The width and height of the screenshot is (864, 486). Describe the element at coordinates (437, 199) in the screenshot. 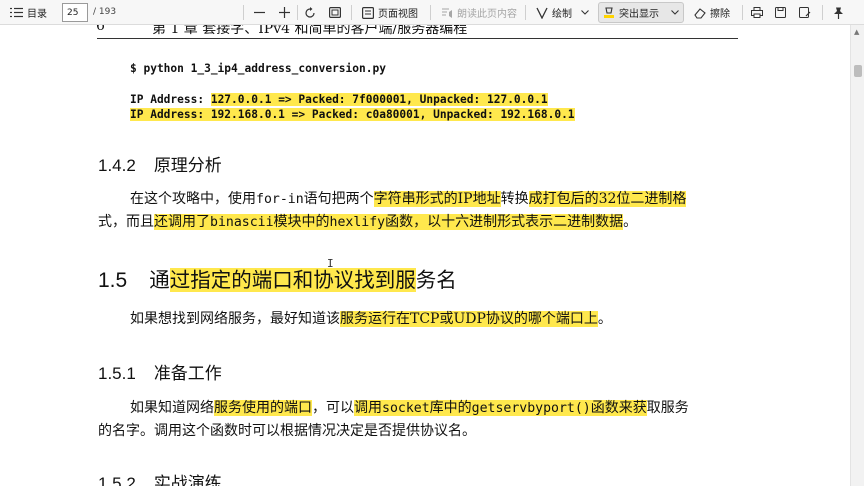

I see `highlight-run: 字符串形式的IP地址` at that location.